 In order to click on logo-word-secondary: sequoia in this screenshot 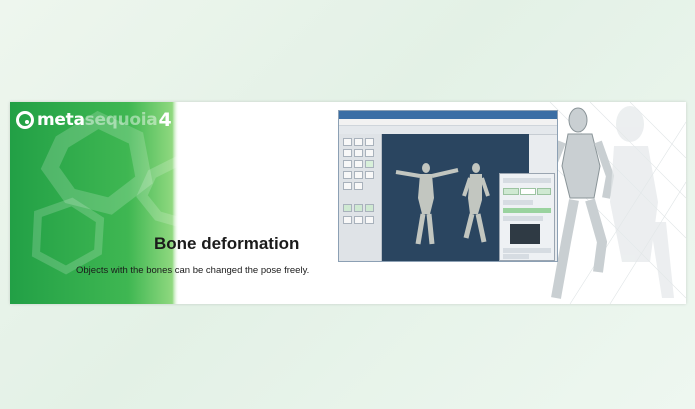, I will do `click(121, 120)`.